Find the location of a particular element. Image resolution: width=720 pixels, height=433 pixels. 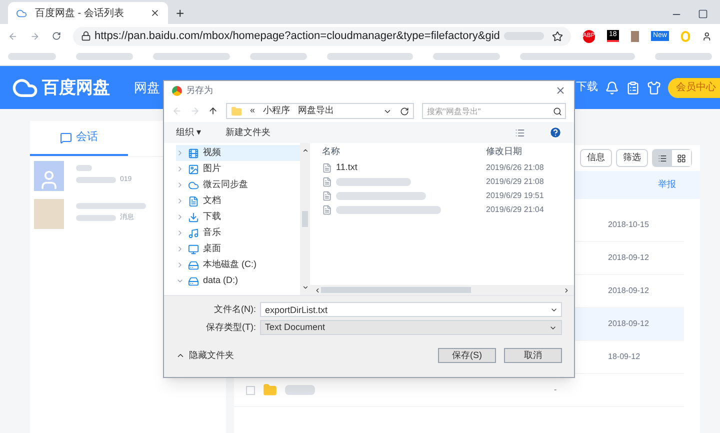

column-header: 修改日期 is located at coordinates (524, 152).